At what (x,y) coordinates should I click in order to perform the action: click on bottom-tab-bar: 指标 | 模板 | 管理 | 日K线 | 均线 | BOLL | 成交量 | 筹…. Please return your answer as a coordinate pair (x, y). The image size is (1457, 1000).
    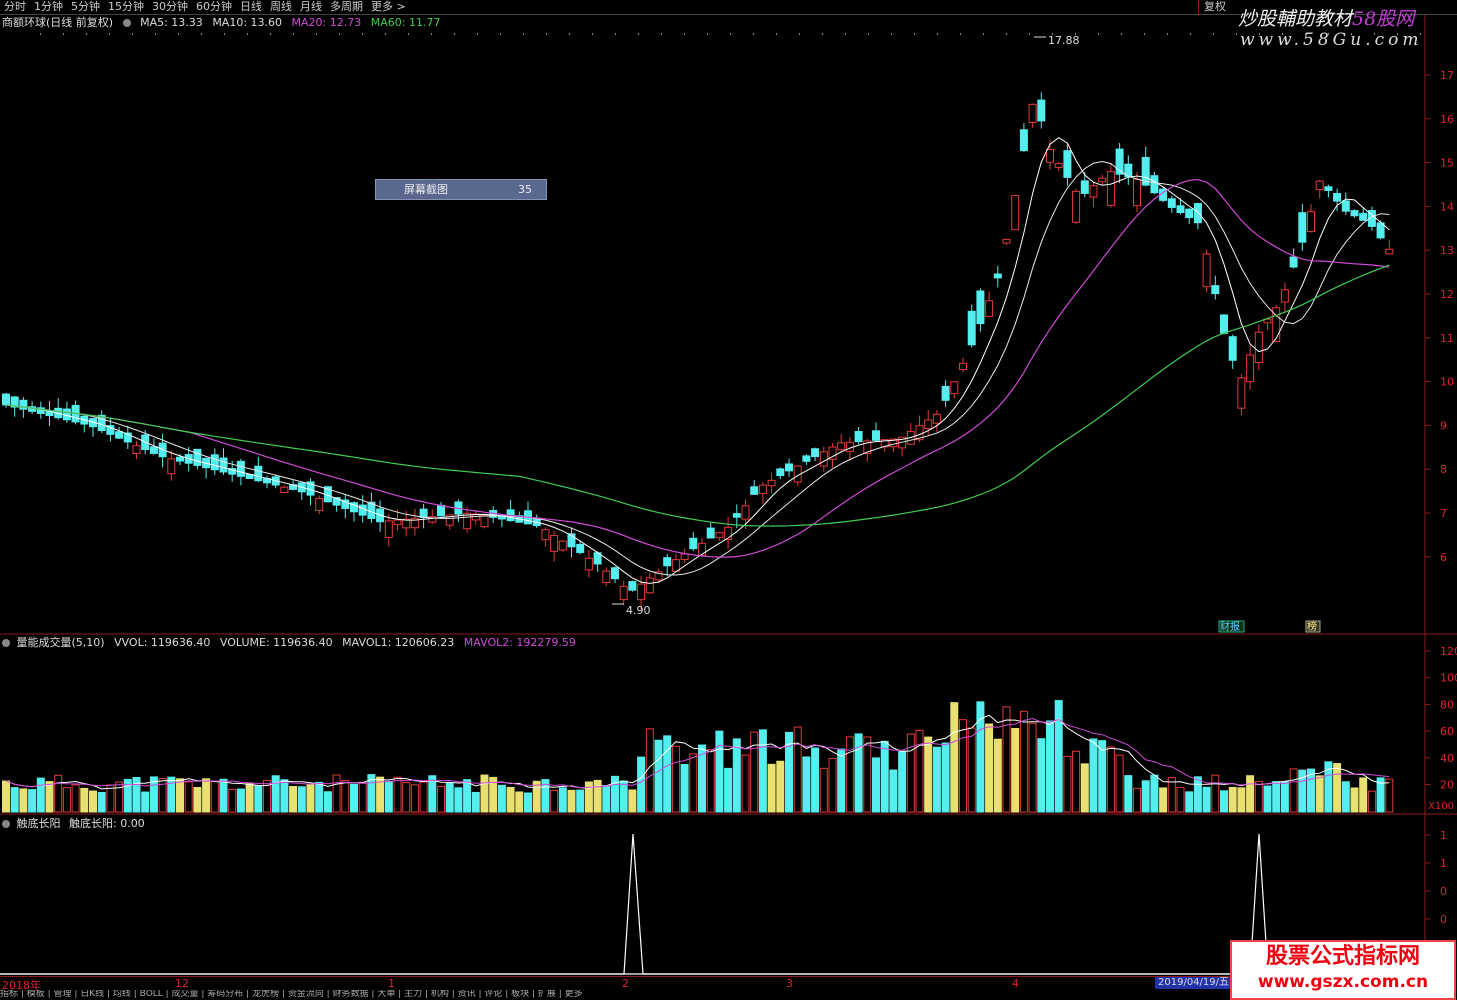
    Looking at the image, I should click on (615, 994).